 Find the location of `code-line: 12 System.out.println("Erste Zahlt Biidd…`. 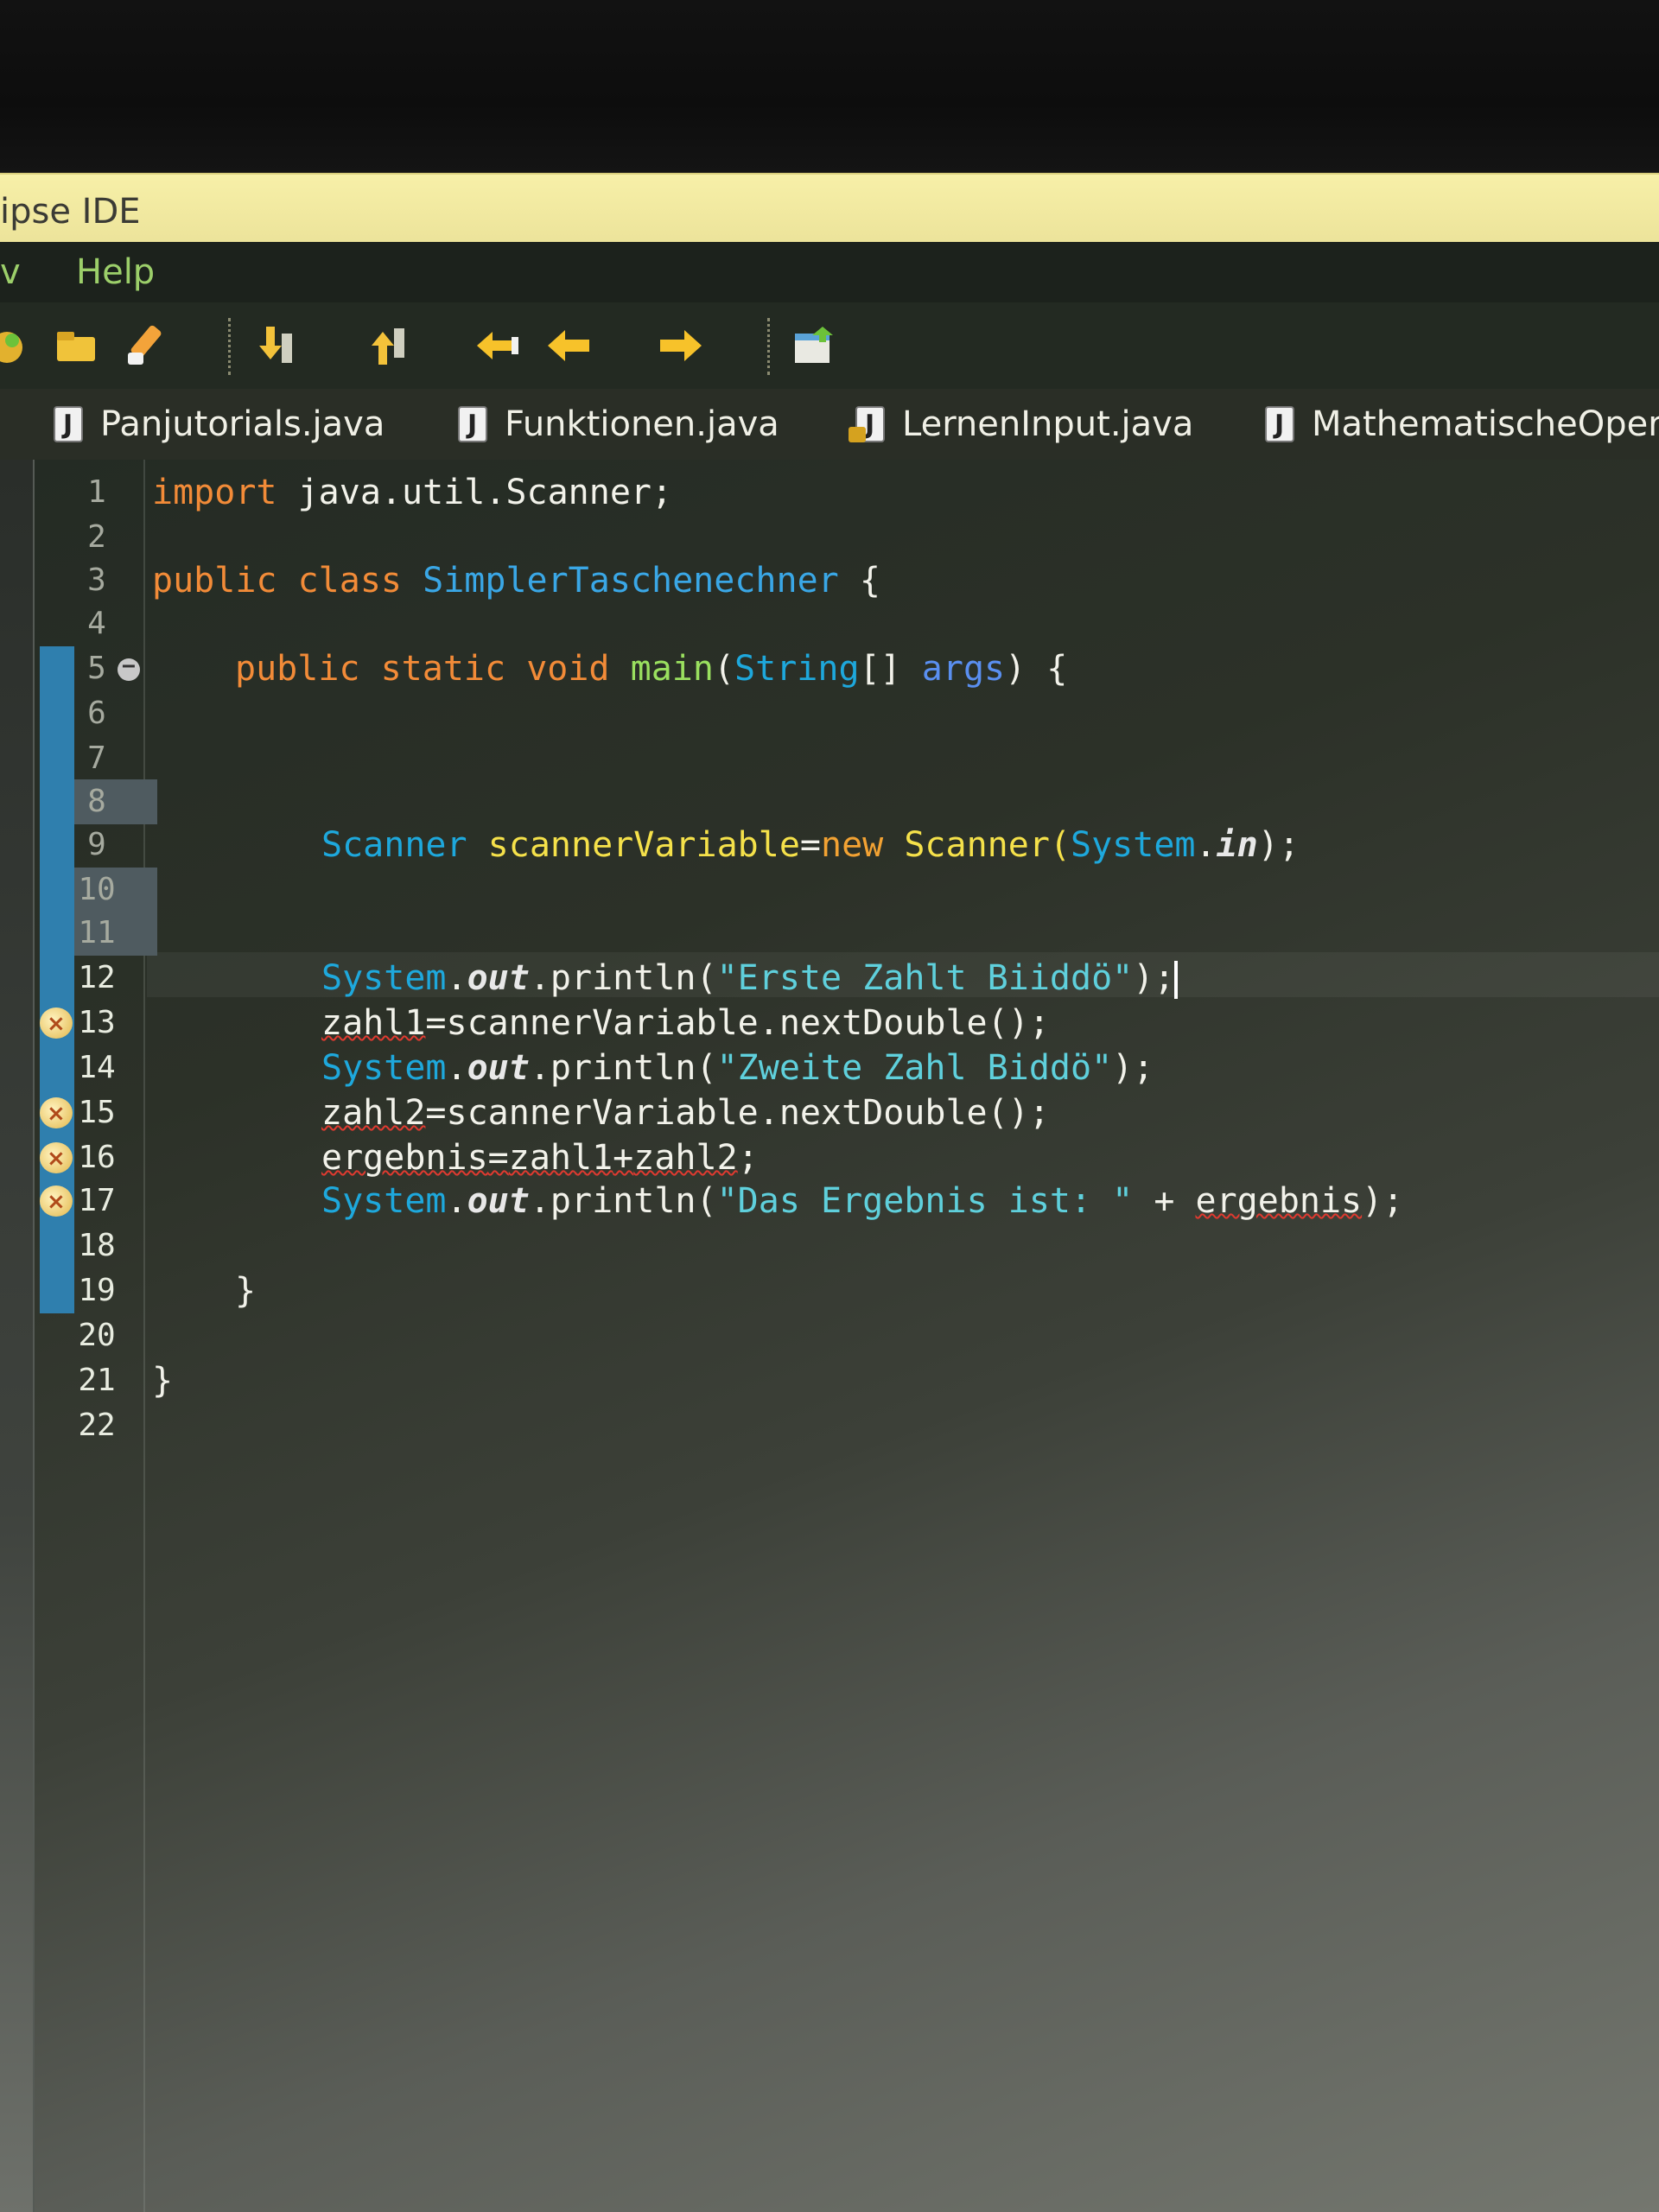

code-line: 12 System.out.println("Erste Zahlt Biidd… is located at coordinates (829, 978).